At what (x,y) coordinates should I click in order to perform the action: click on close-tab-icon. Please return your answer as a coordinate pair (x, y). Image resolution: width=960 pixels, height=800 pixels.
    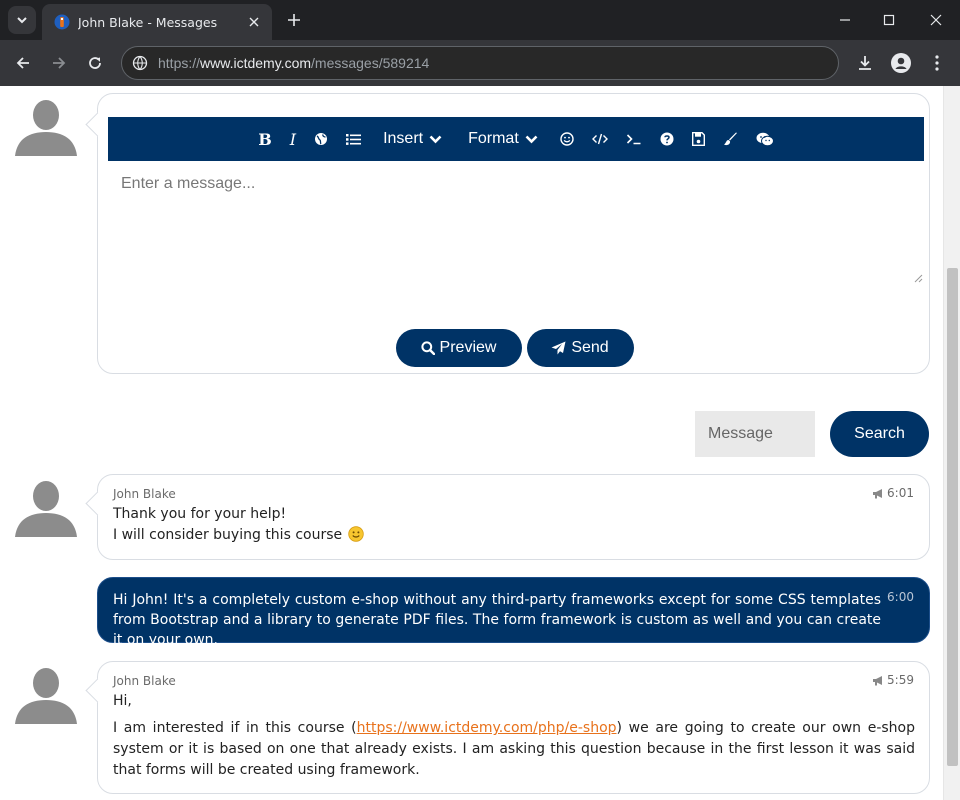
    Looking at the image, I should click on (254, 22).